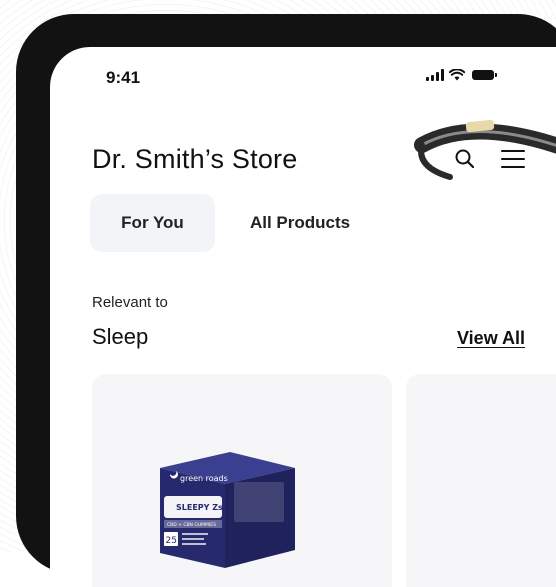 Image resolution: width=556 pixels, height=587 pixels. What do you see at coordinates (171, 541) in the screenshot?
I see `product-count: 25` at bounding box center [171, 541].